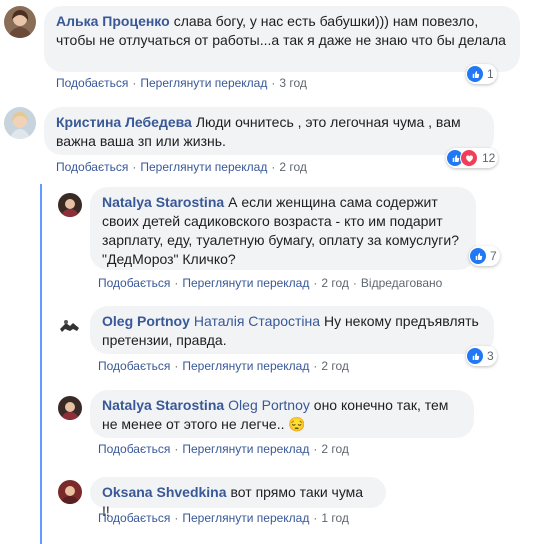  What do you see at coordinates (493, 256) in the screenshot?
I see `reaction-count: 7` at bounding box center [493, 256].